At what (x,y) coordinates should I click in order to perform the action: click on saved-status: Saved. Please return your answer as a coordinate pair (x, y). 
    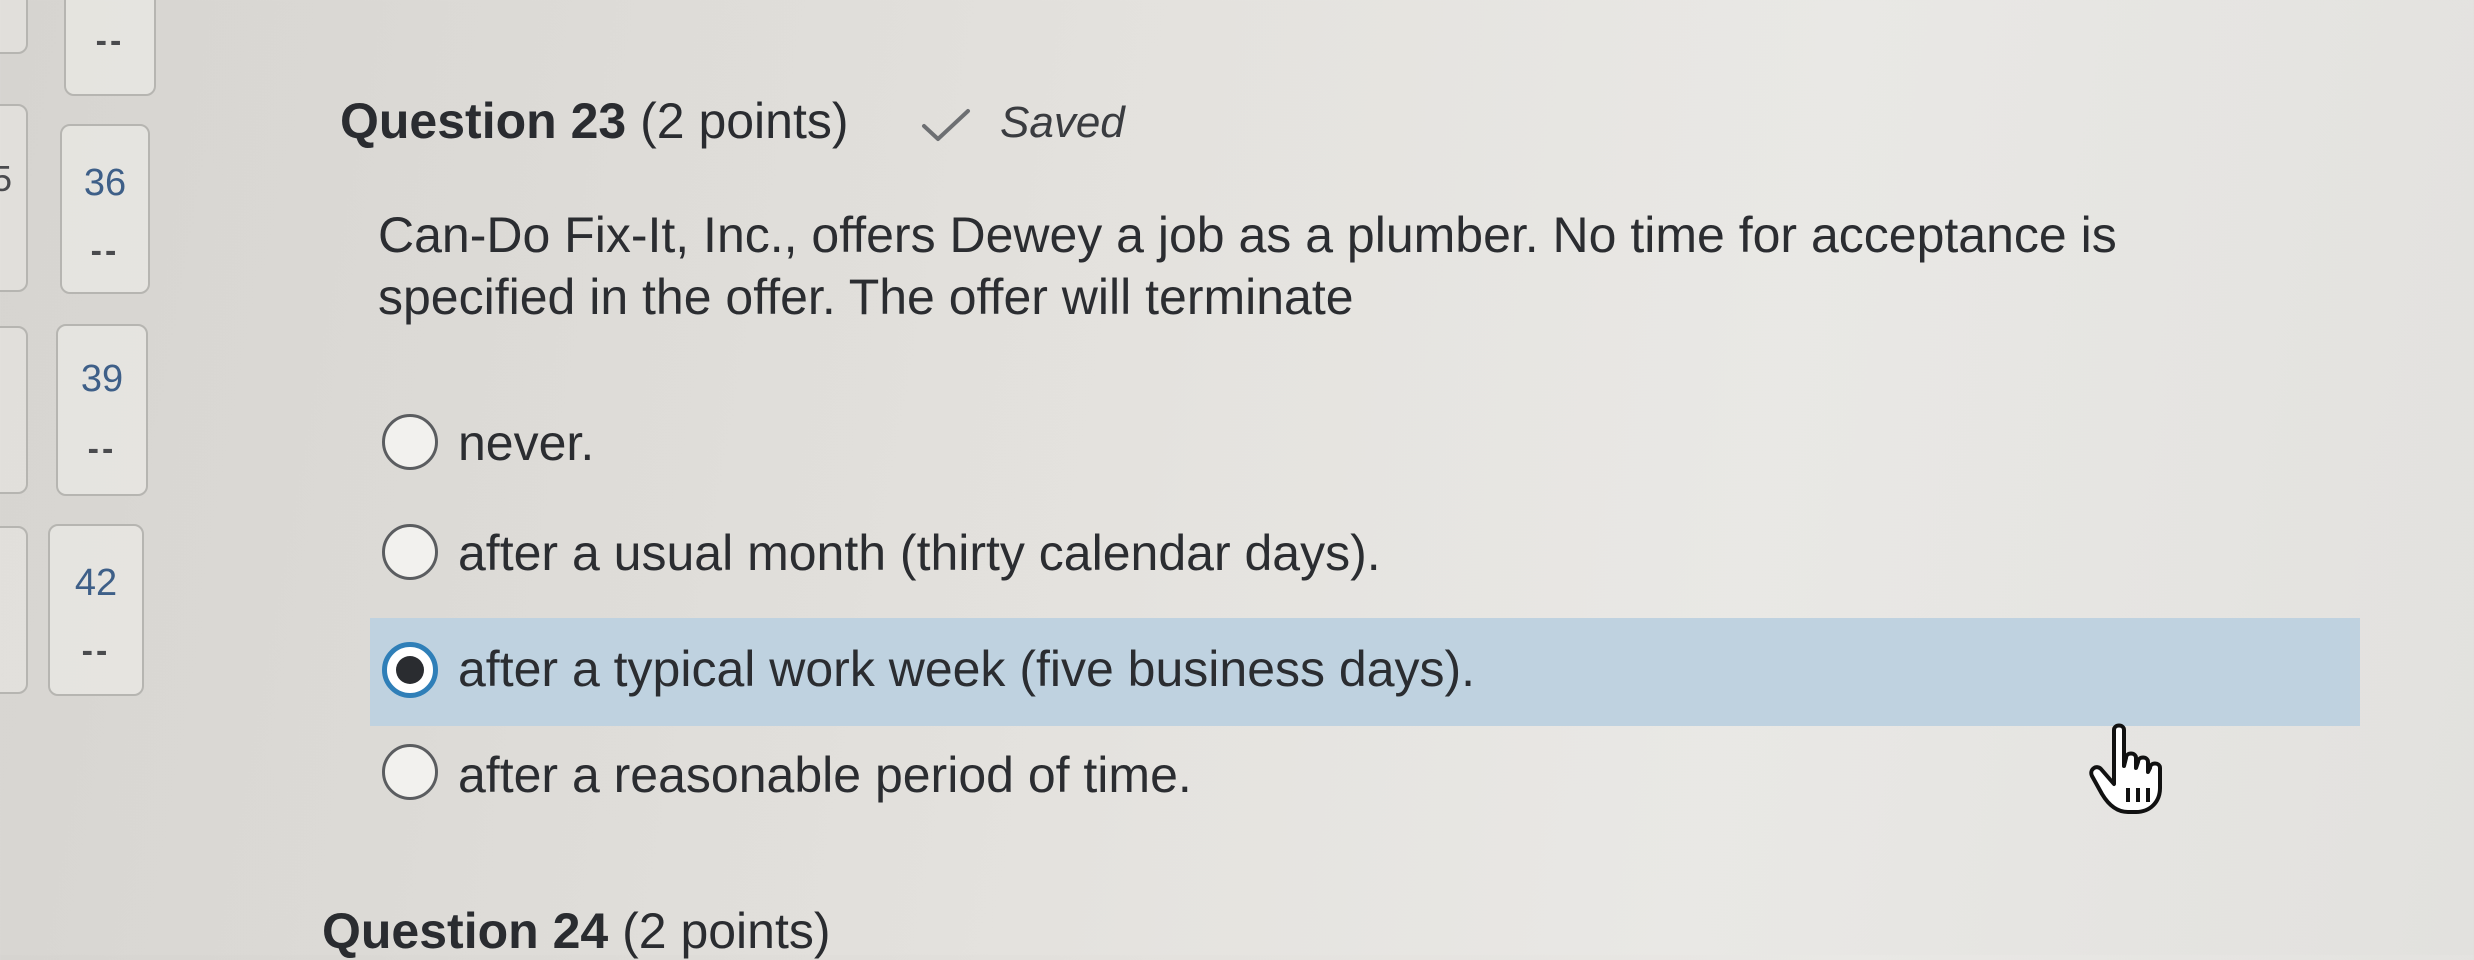
    Looking at the image, I should click on (1062, 122).